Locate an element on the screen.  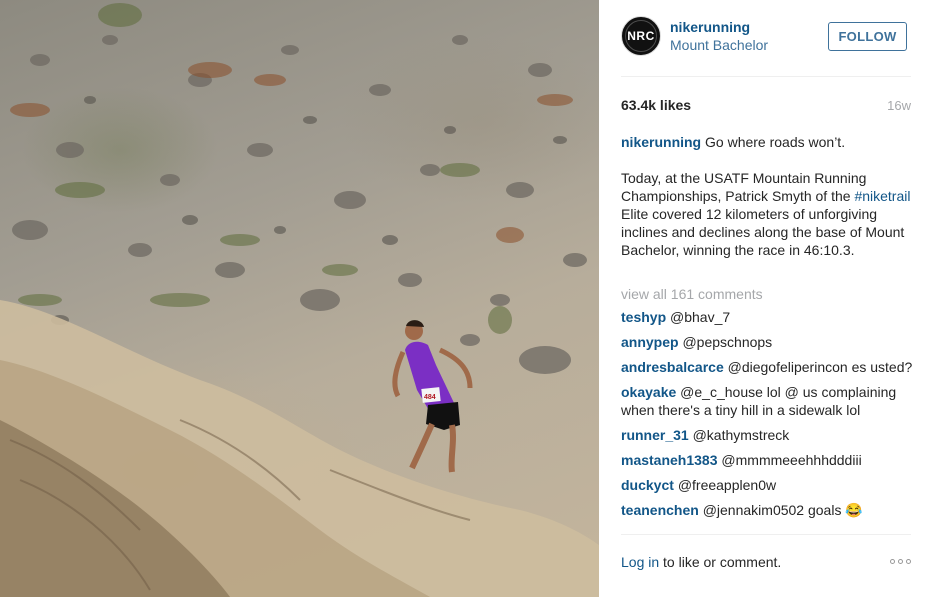
avatar-ring-icon is located at coordinates (641, 36).